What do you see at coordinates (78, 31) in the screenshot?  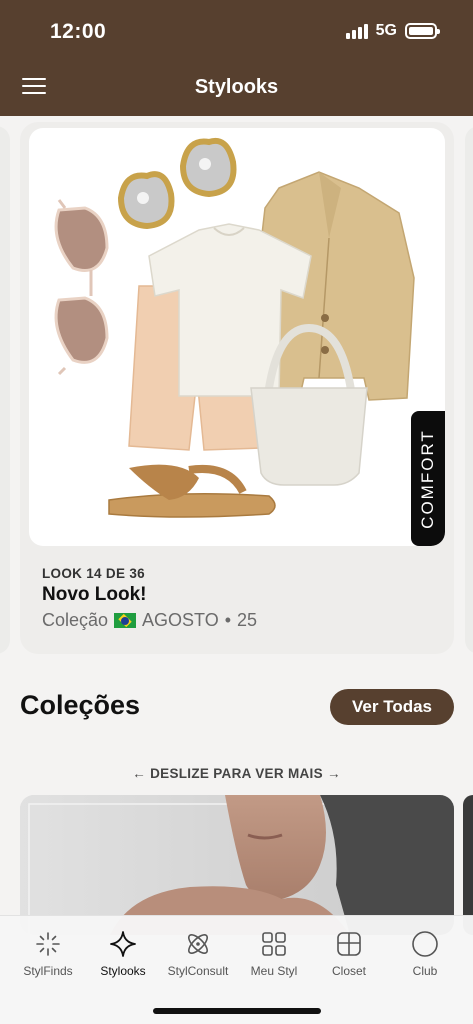 I see `status-time: 12:00` at bounding box center [78, 31].